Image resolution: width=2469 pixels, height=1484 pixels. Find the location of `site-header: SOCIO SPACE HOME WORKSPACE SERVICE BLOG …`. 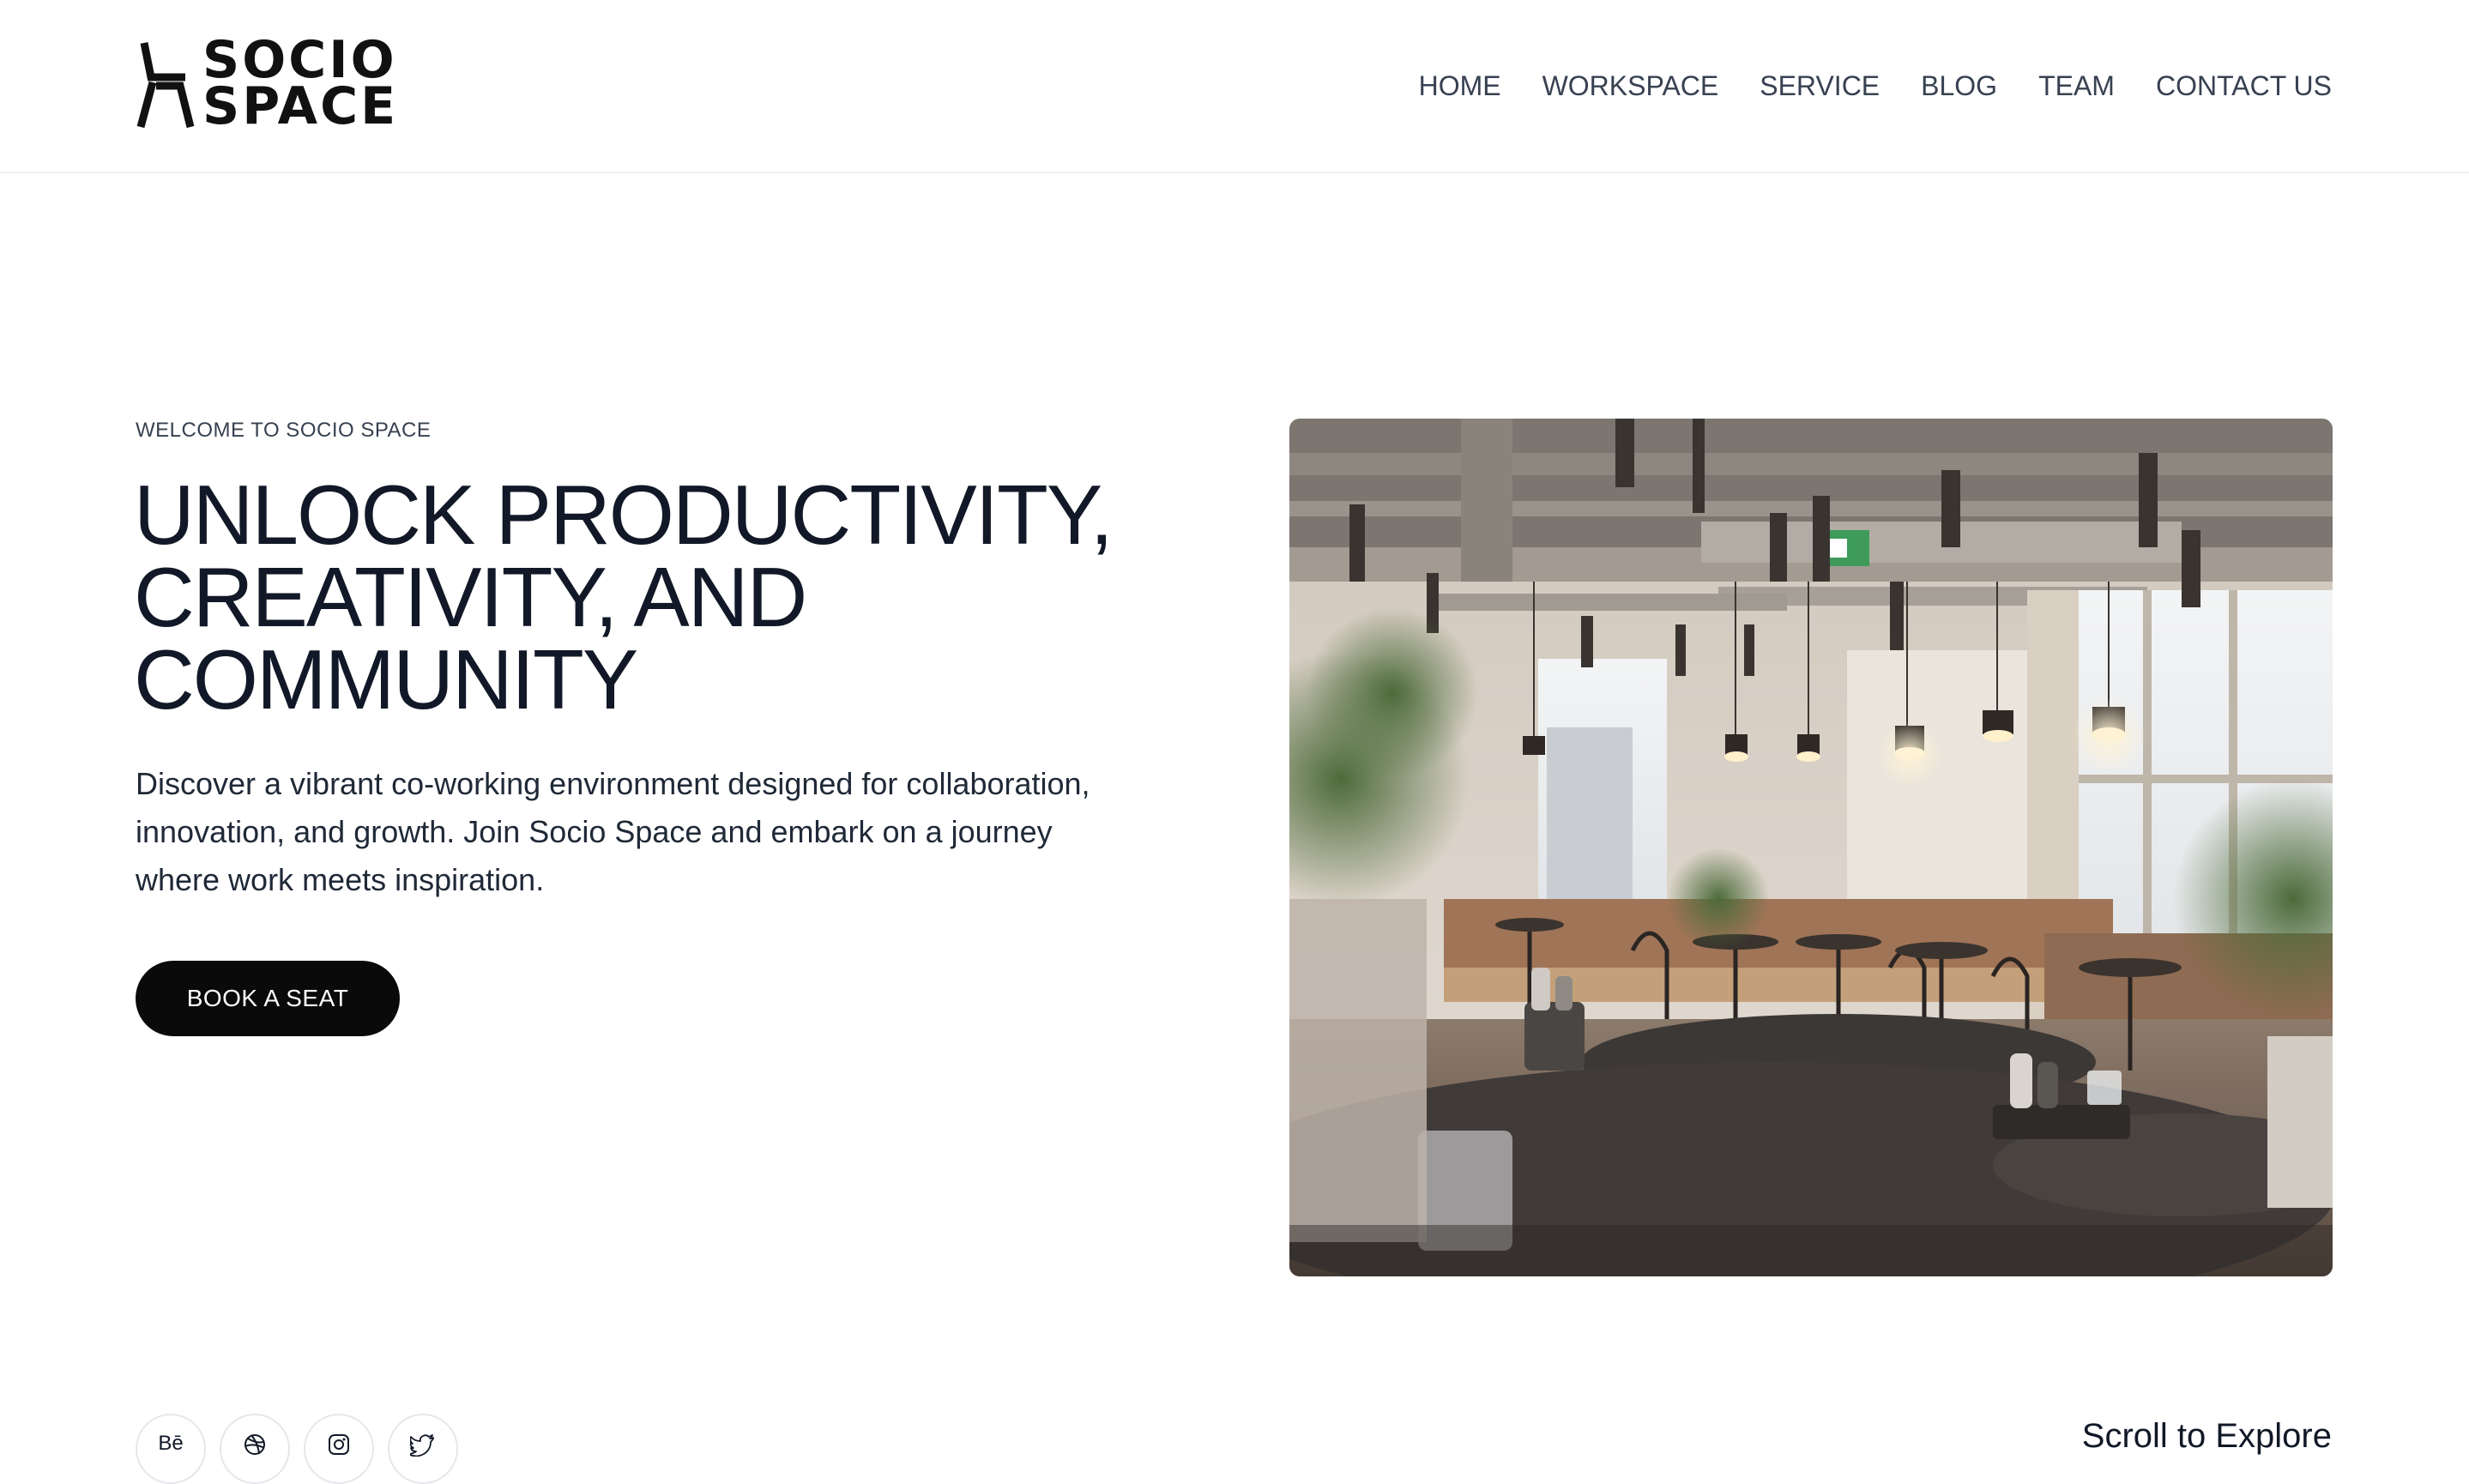

site-header: SOCIO SPACE HOME WORKSPACE SERVICE BLOG … is located at coordinates (1234, 86).